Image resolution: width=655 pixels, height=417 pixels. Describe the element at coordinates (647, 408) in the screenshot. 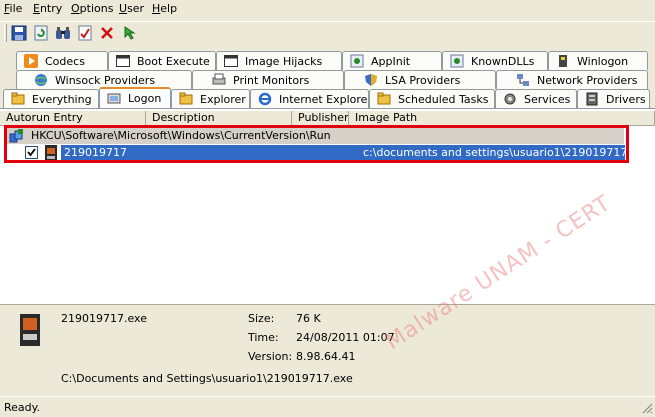

I see `resize-grip-icon` at that location.